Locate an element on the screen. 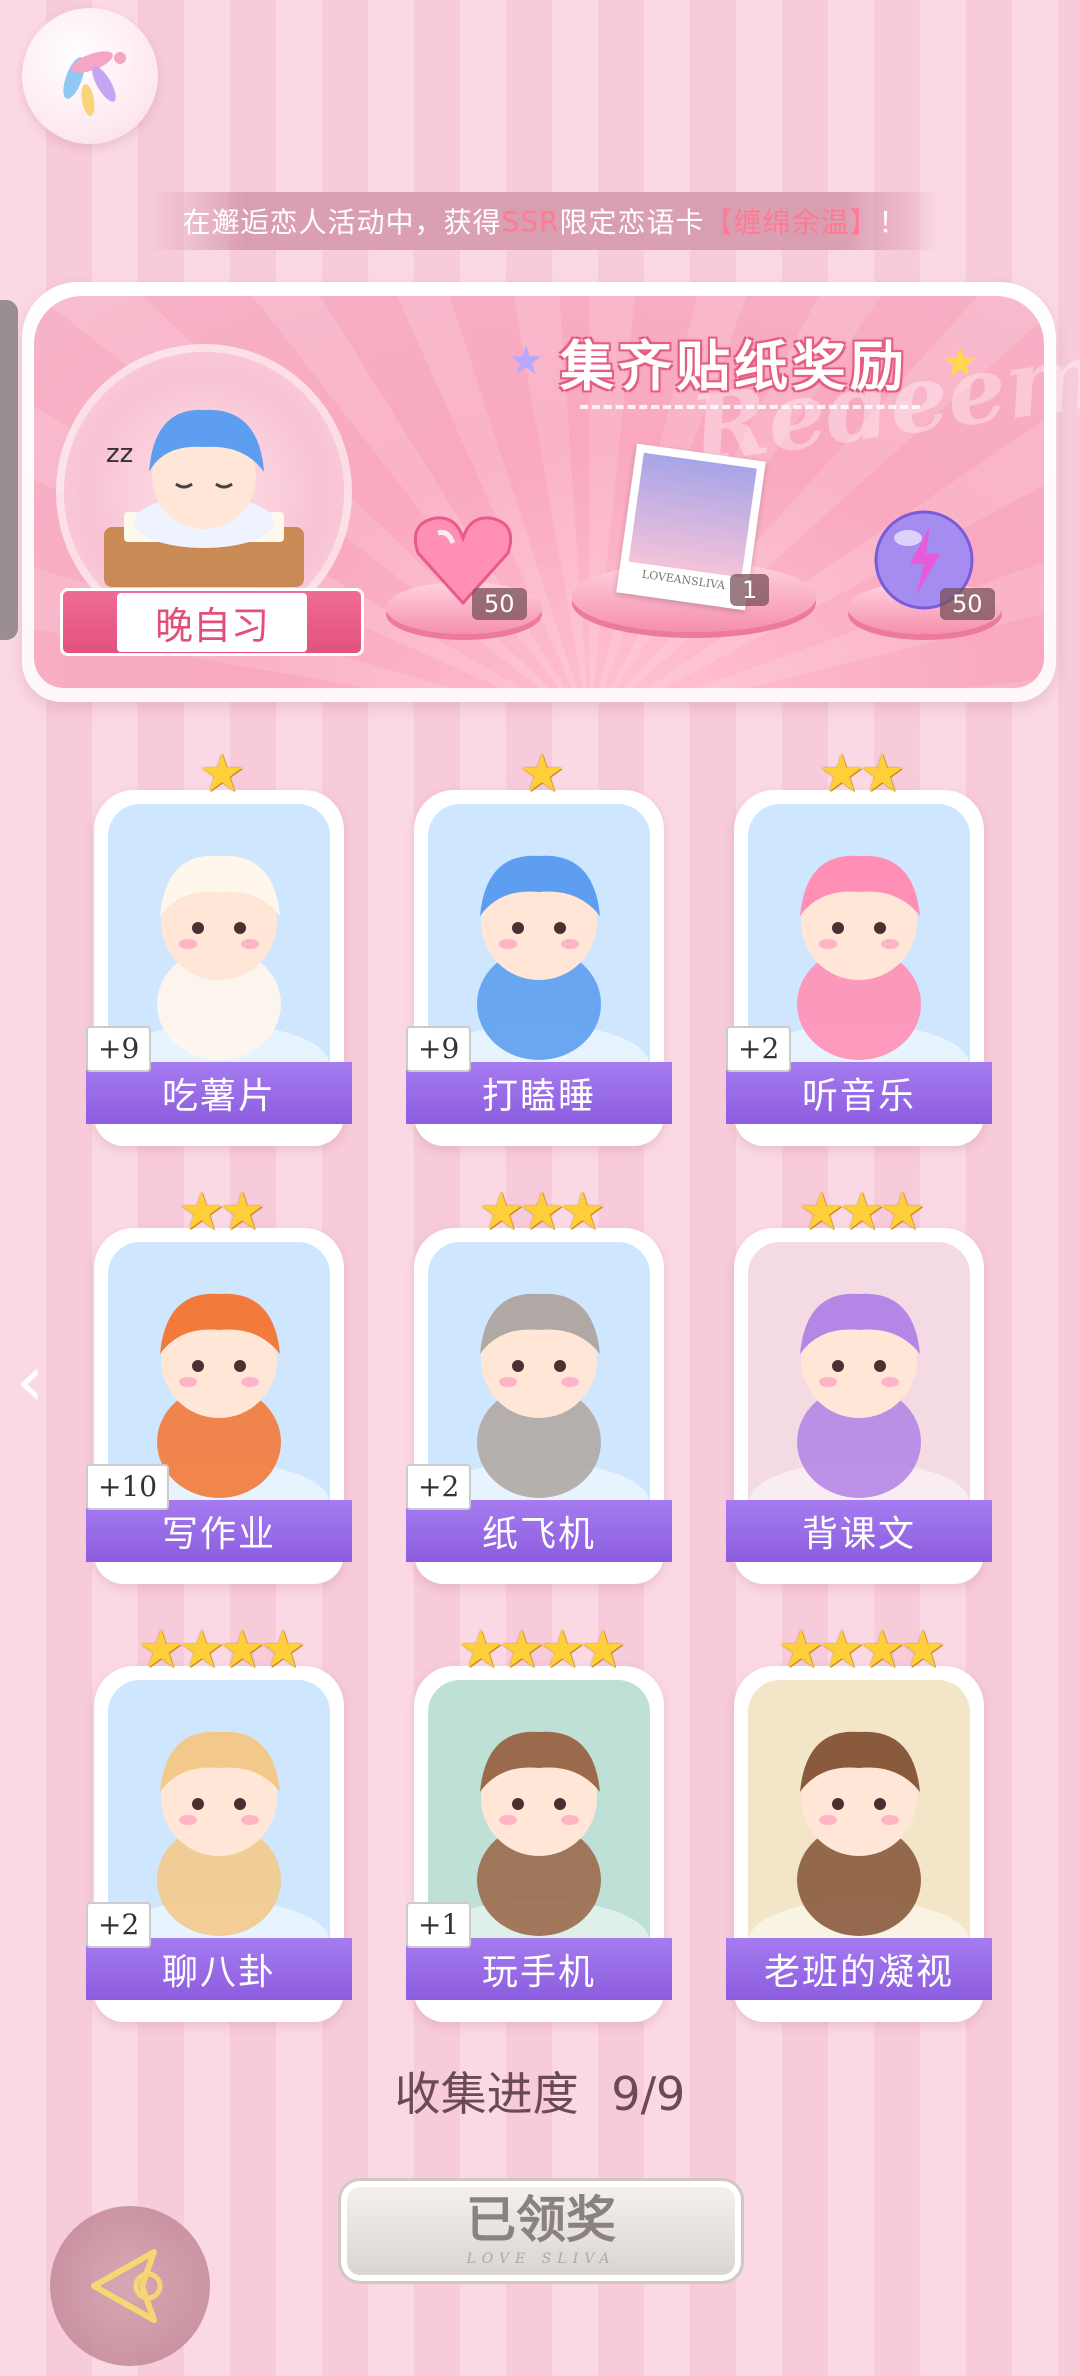  card-label: 老班的凝视 is located at coordinates (859, 1969).